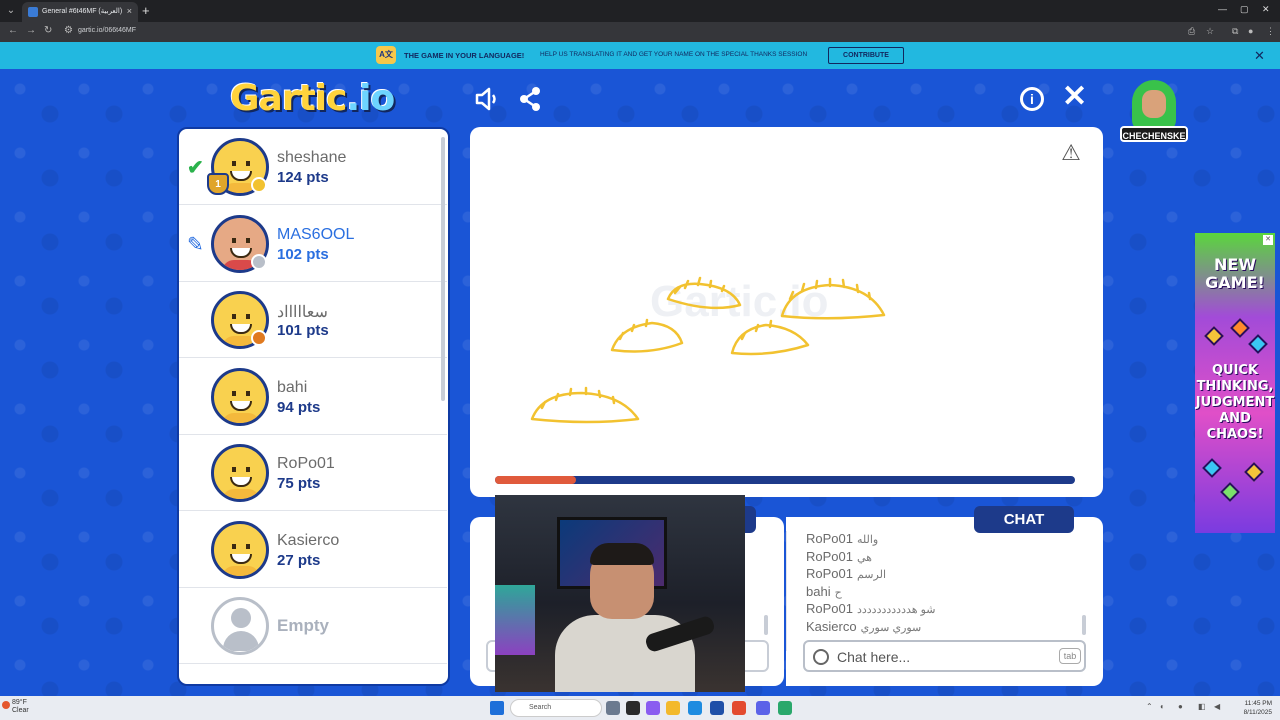 This screenshot has width=1280, height=720. Describe the element at coordinates (613, 708) in the screenshot. I see `task-view-icon` at that location.